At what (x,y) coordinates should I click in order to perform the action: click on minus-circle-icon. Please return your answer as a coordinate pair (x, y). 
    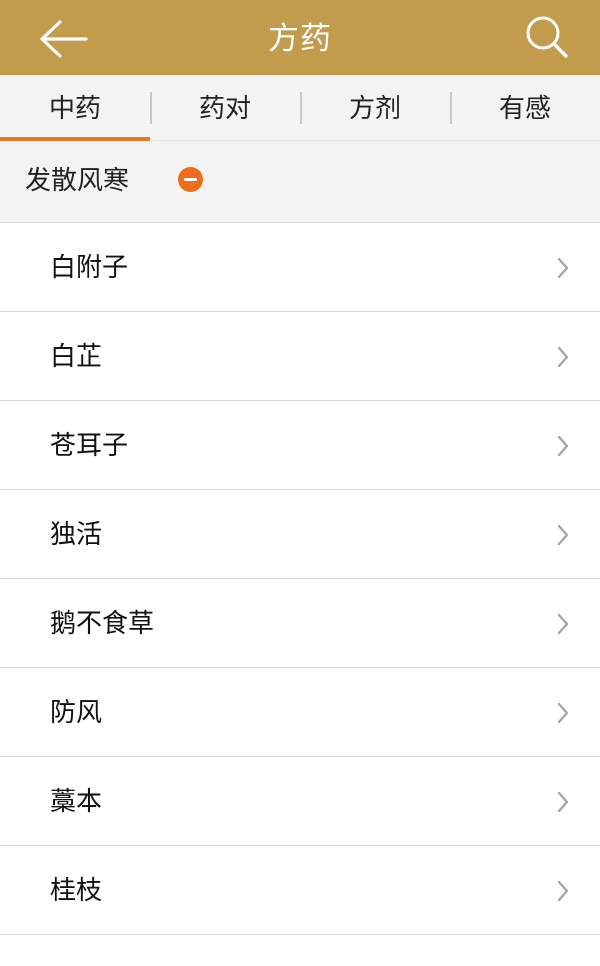
    Looking at the image, I should click on (190, 179).